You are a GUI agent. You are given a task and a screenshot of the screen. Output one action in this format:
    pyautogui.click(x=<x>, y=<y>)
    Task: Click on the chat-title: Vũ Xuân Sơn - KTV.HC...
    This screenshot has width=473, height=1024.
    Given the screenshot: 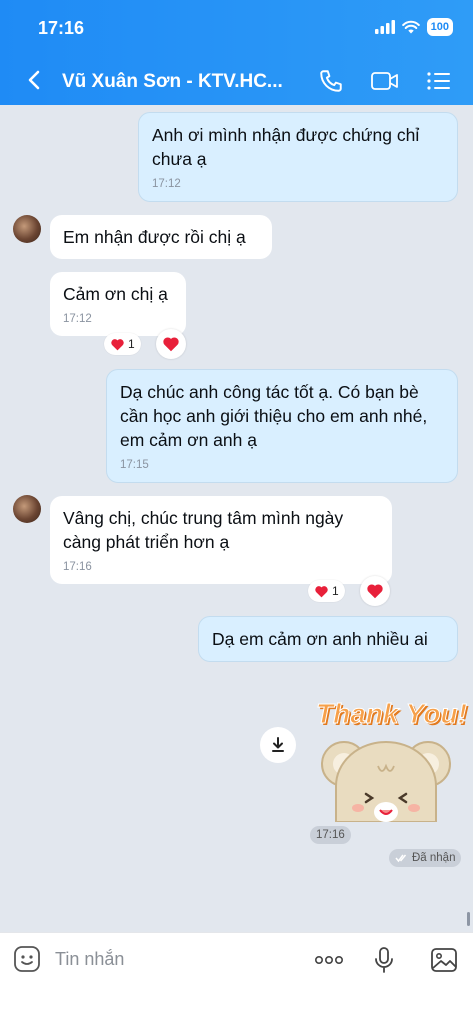 What is the action you would take?
    pyautogui.click(x=182, y=82)
    